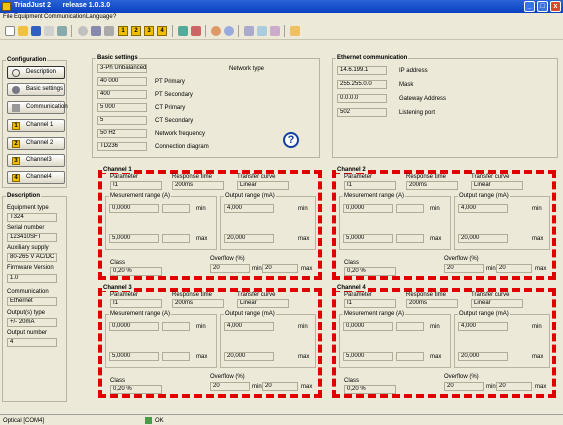 This screenshot has width=563, height=425. What do you see at coordinates (122, 68) in the screenshot?
I see `basic-value-field: 3-Ph Unbalanced 4 wires` at bounding box center [122, 68].